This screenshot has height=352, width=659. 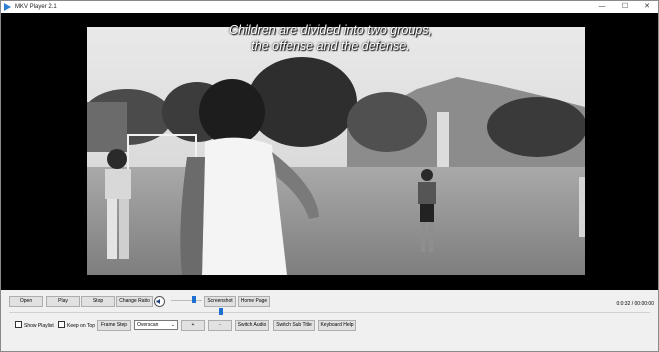 I want to click on show-playlist-checkbox: Show Playlist, so click(x=34, y=325).